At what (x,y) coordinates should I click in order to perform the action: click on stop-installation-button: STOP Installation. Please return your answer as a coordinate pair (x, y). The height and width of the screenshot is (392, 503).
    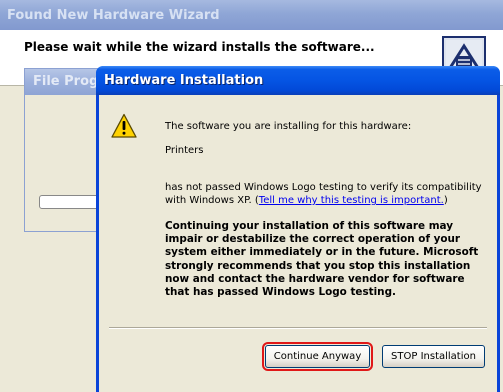
    Looking at the image, I should click on (433, 356).